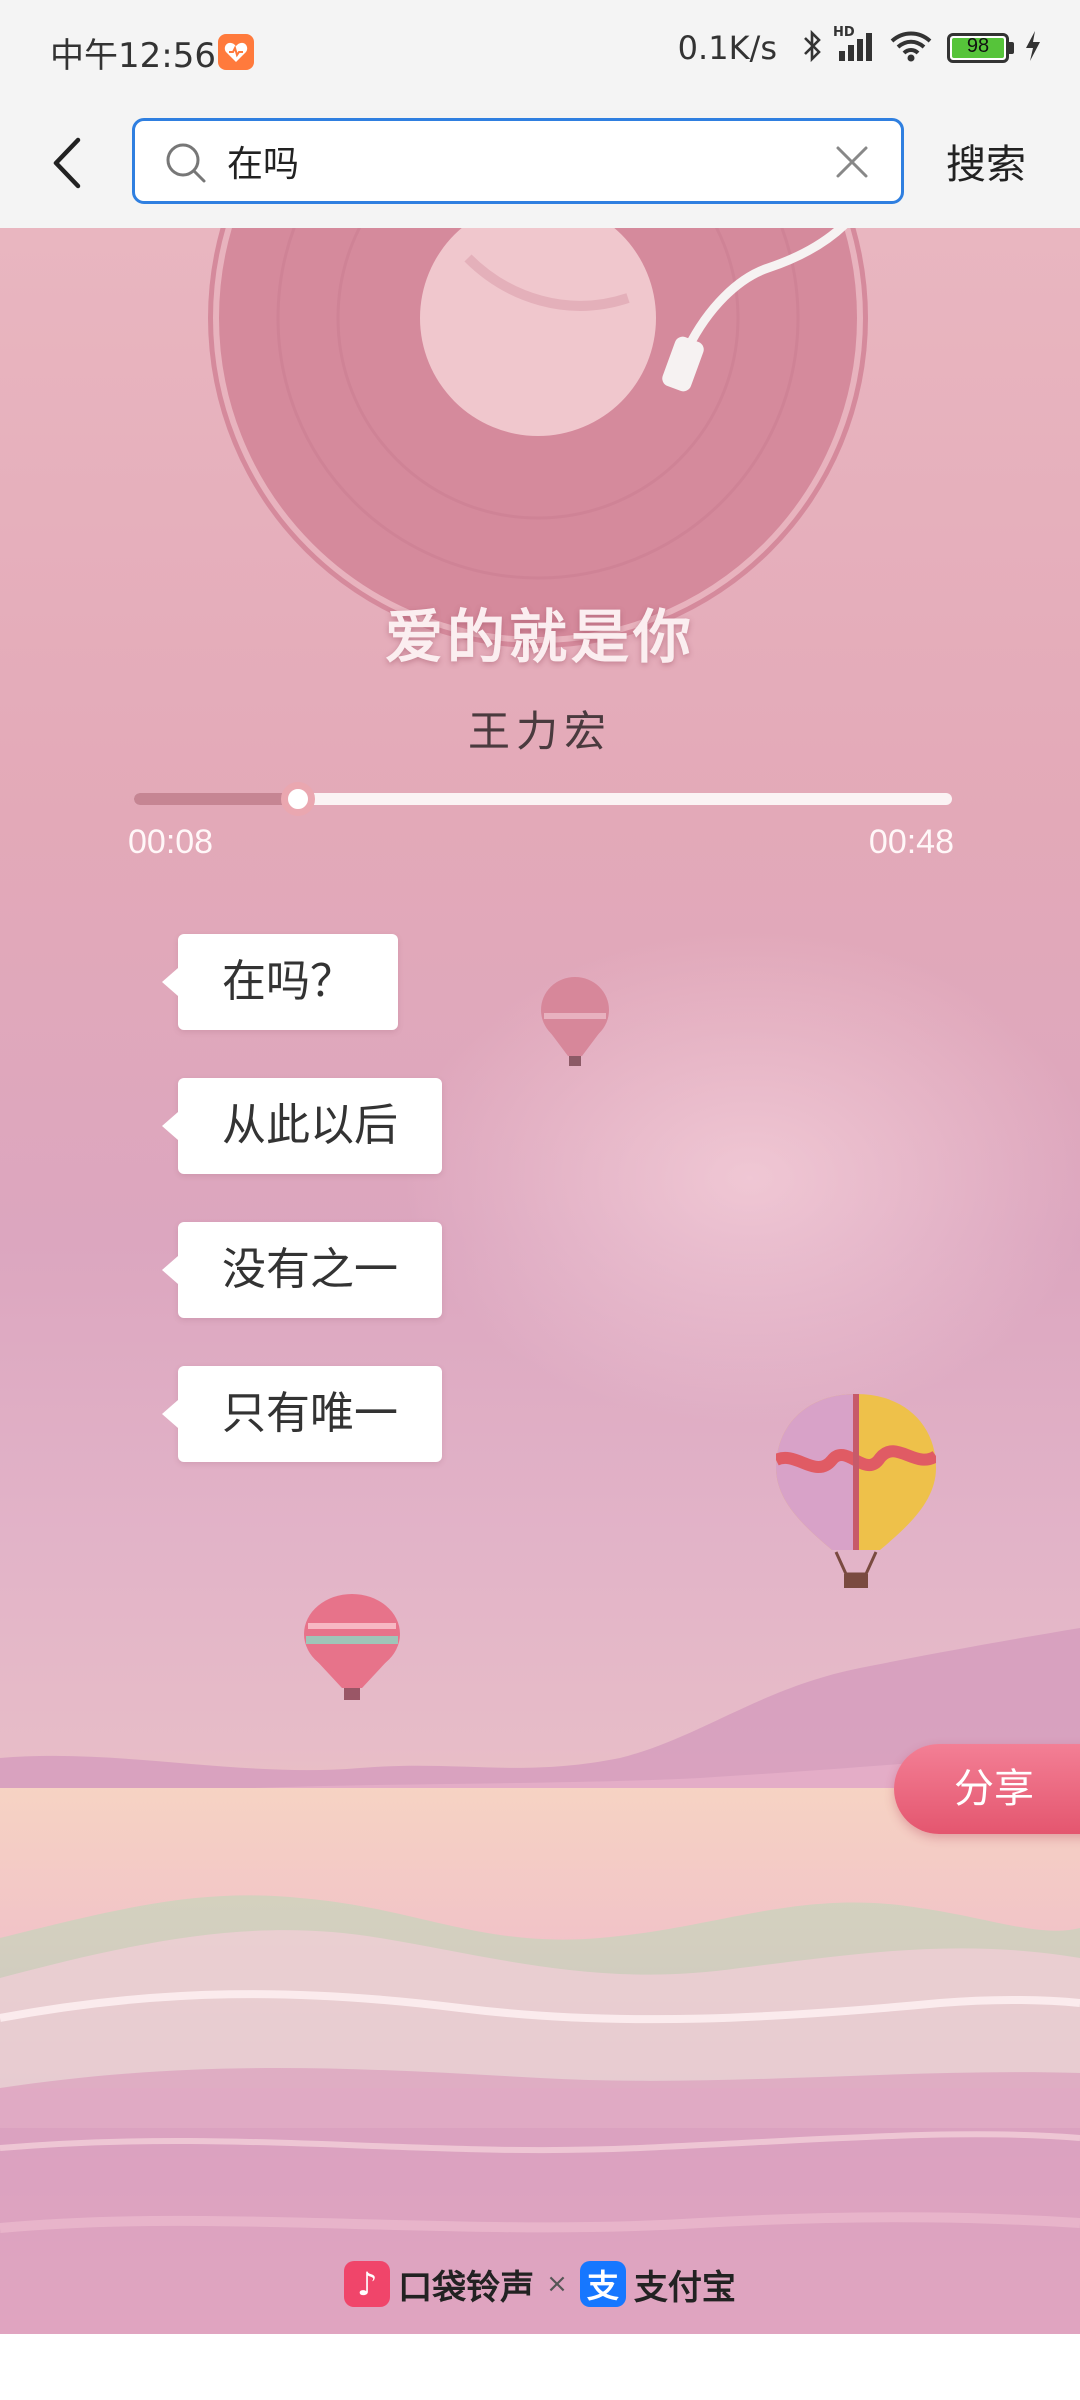  What do you see at coordinates (507, 161) in the screenshot?
I see `search-input` at bounding box center [507, 161].